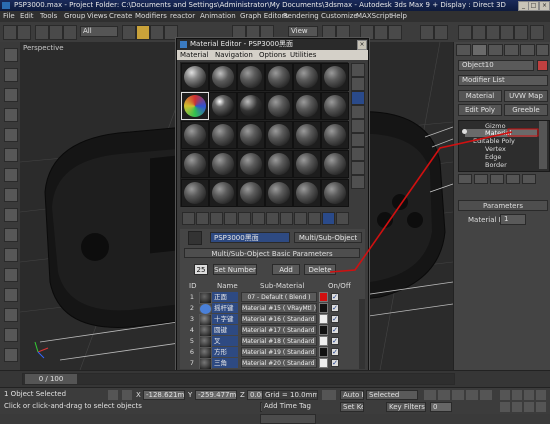  Describe the element at coordinates (503, 205) in the screenshot. I see `parameters-rollout: Parameters` at that location.